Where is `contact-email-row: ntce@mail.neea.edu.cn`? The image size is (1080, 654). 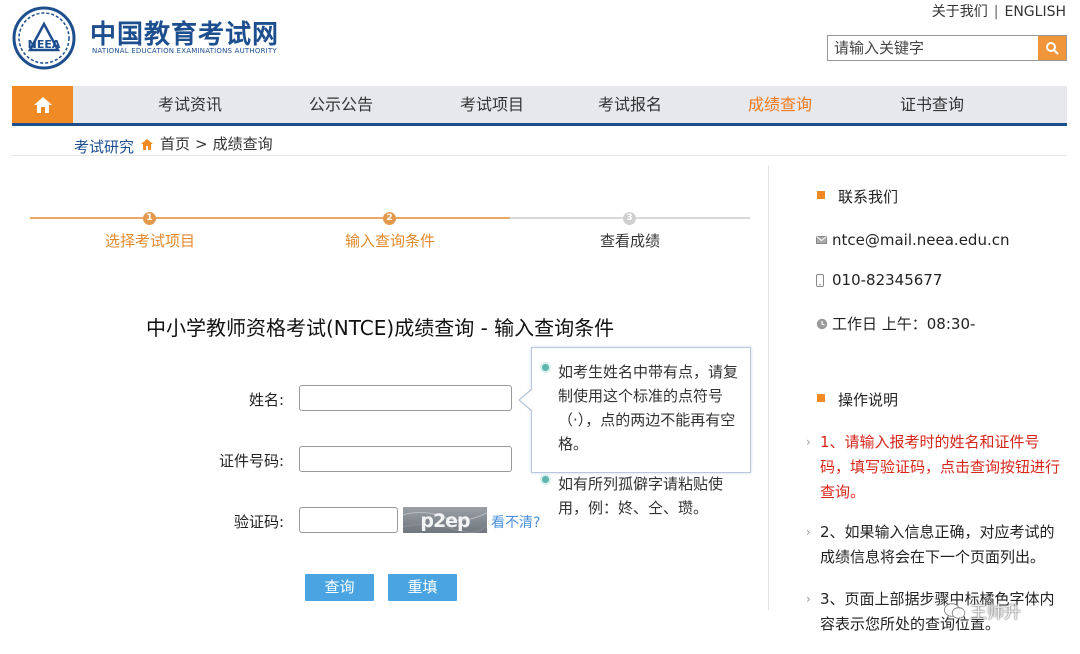 contact-email-row: ntce@mail.neea.edu.cn is located at coordinates (912, 240).